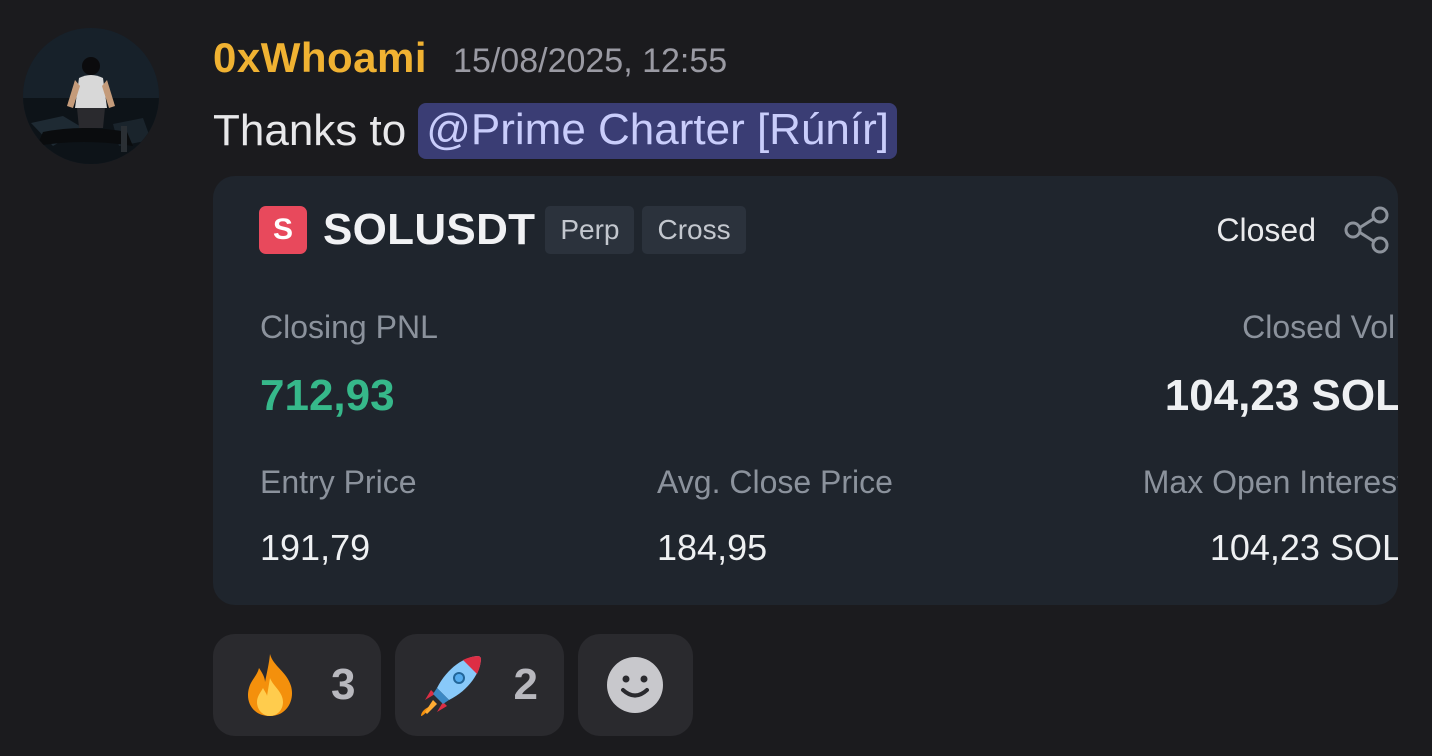  I want to click on reactions-bar: 3 2, so click(453, 685).